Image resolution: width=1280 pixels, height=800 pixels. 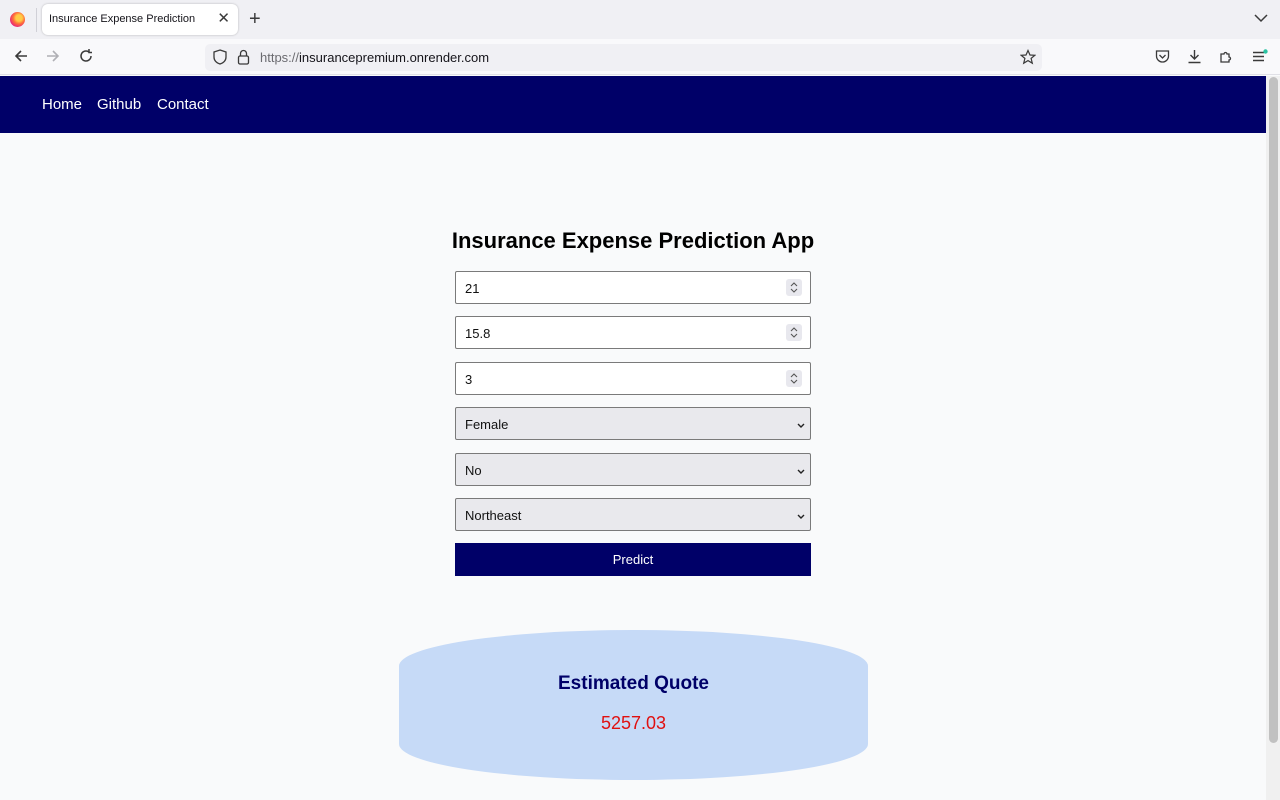 What do you see at coordinates (223, 19) in the screenshot?
I see `close-tab-icon: ✕` at bounding box center [223, 19].